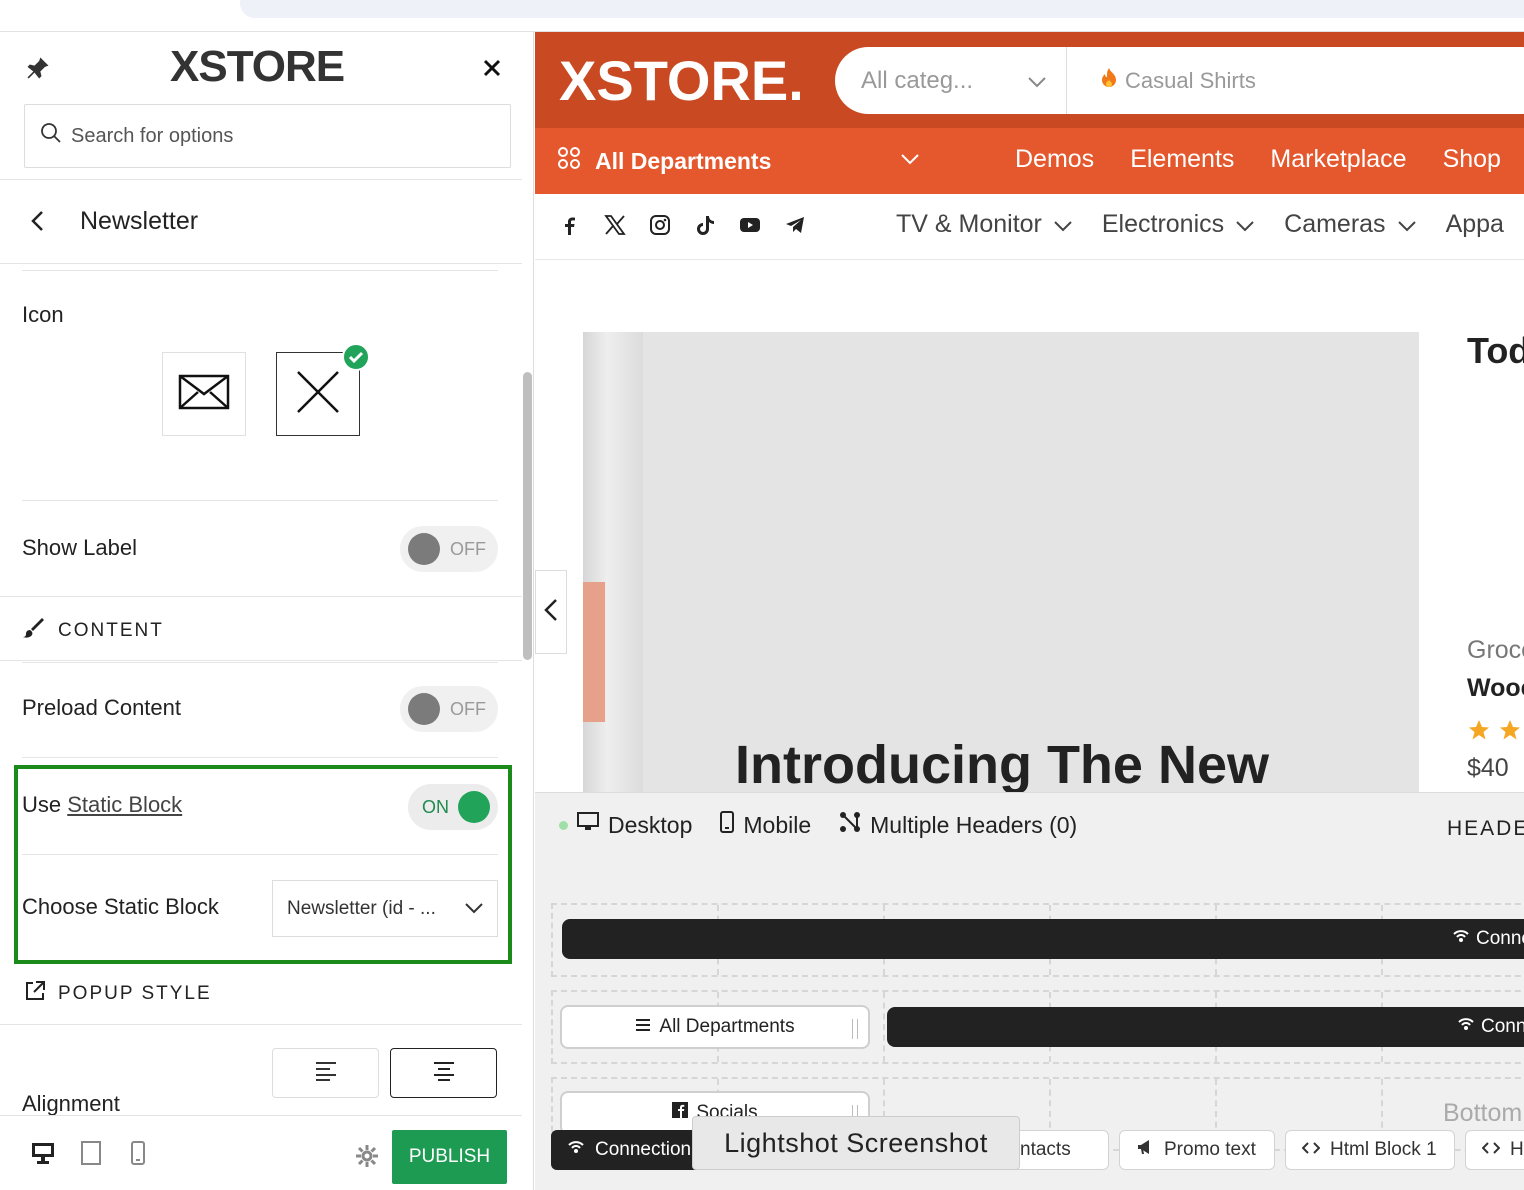  What do you see at coordinates (615, 227) in the screenshot?
I see `x-twitter-icon` at bounding box center [615, 227].